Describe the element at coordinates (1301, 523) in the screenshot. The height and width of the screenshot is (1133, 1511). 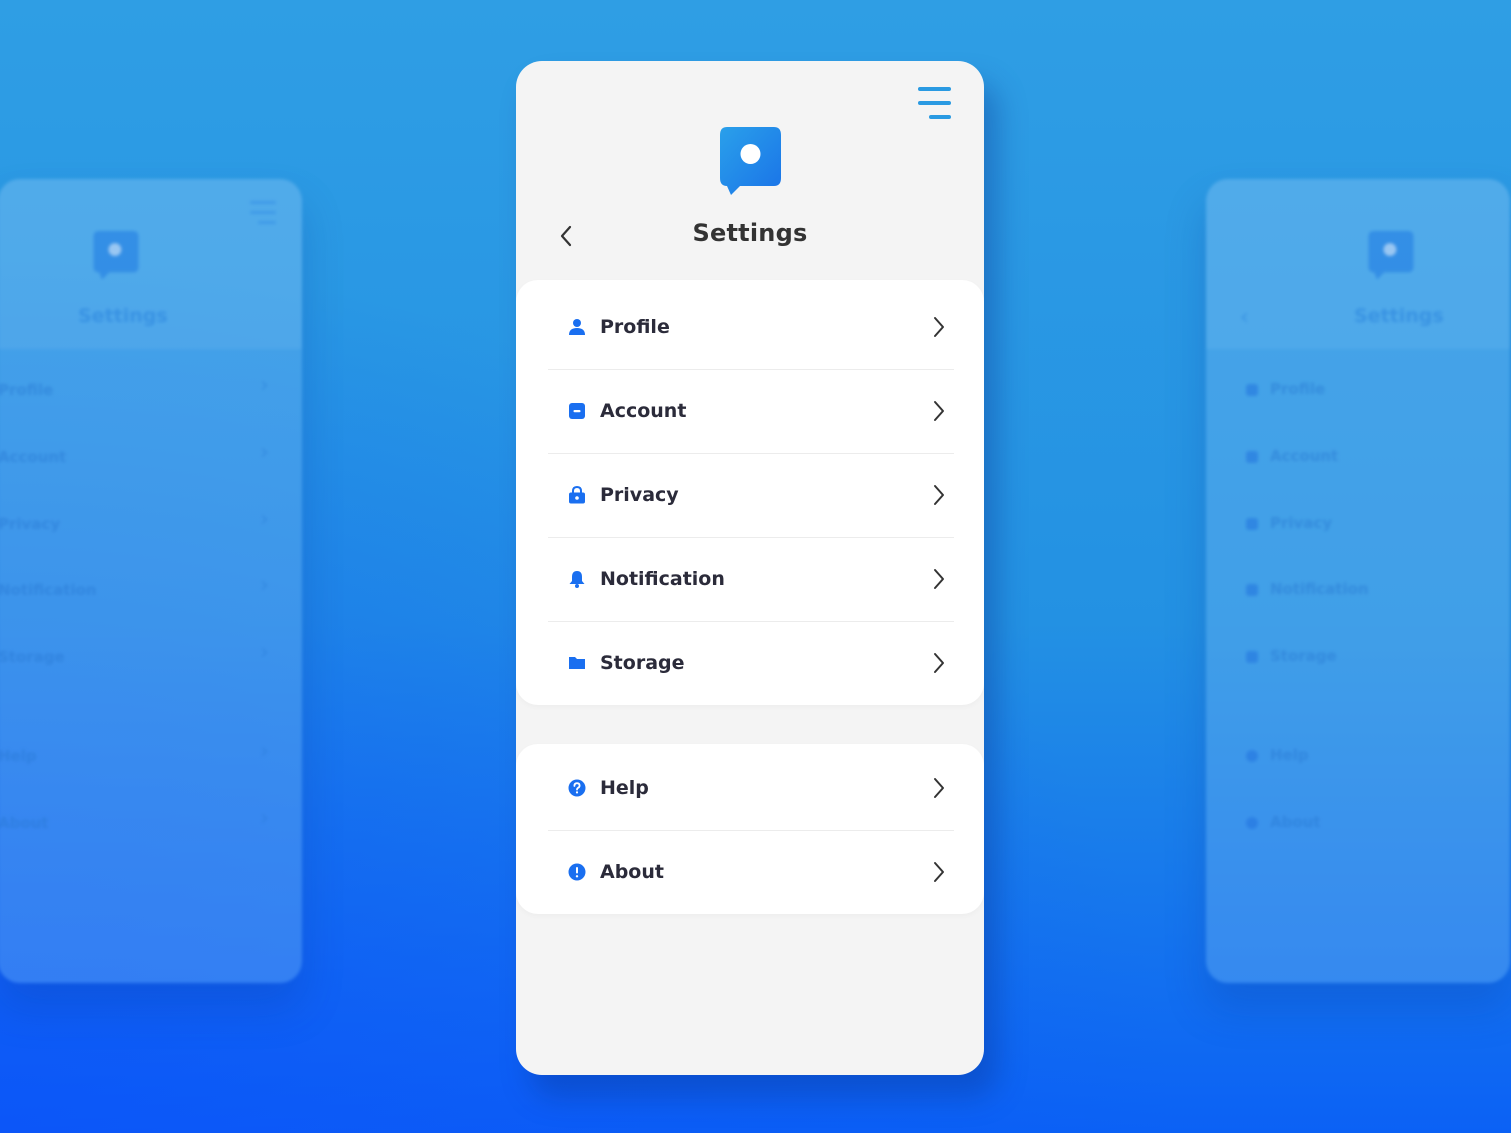
I see `list-item-label: Privacy` at that location.